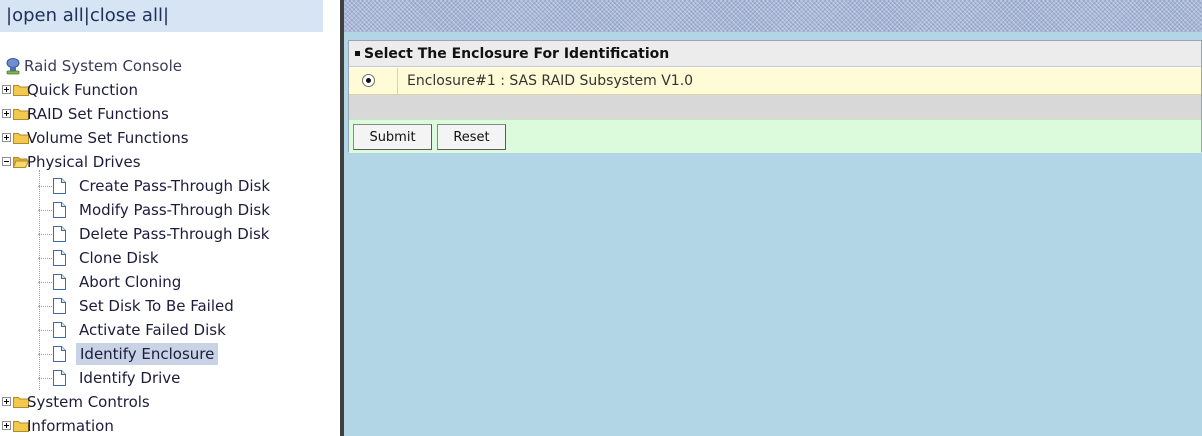 Image resolution: width=1202 pixels, height=436 pixels. Describe the element at coordinates (119, 258) in the screenshot. I see `tree-item-label: Clone Disk` at that location.